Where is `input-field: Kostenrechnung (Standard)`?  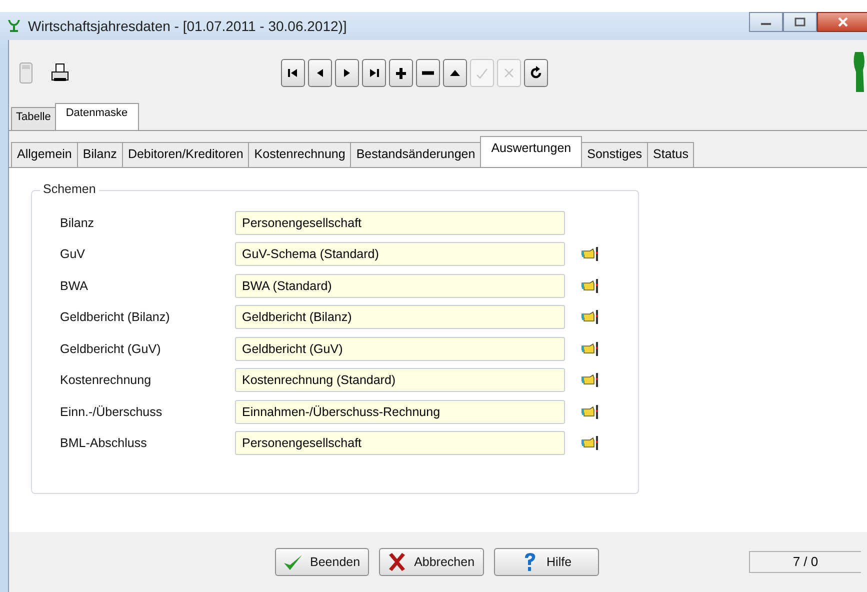
input-field: Kostenrechnung (Standard) is located at coordinates (400, 380).